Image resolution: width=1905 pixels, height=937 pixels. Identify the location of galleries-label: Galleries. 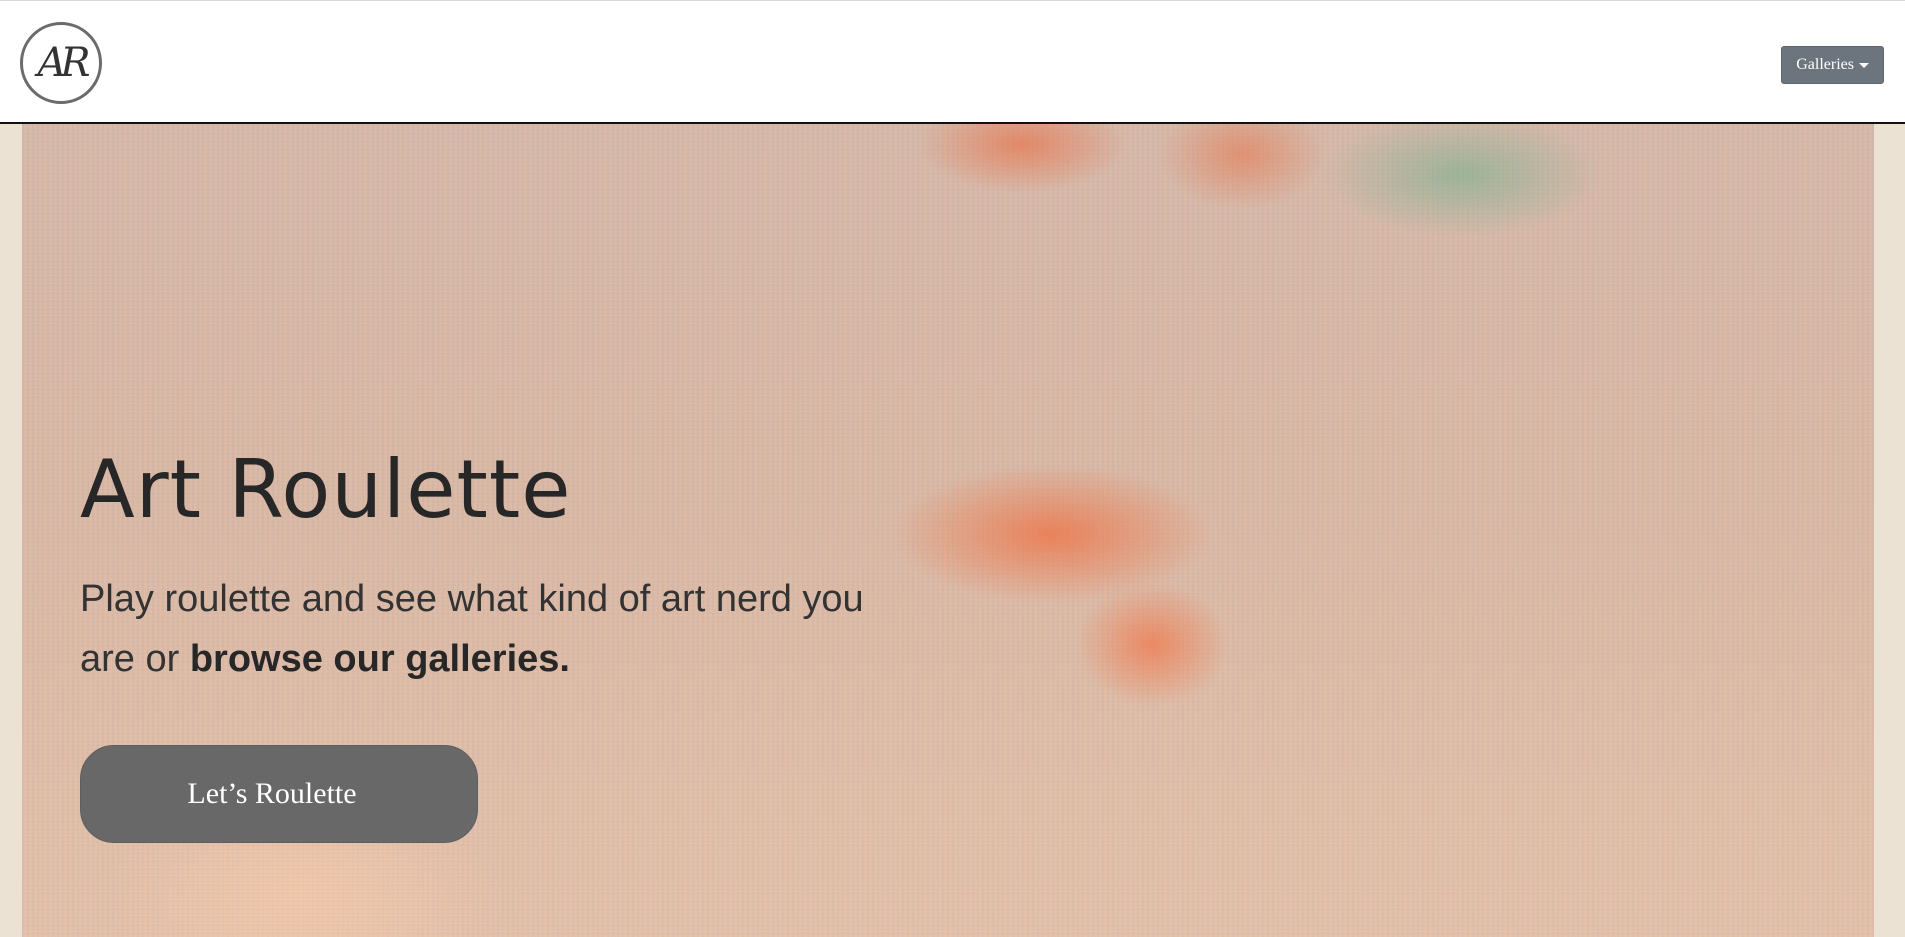
(1825, 64).